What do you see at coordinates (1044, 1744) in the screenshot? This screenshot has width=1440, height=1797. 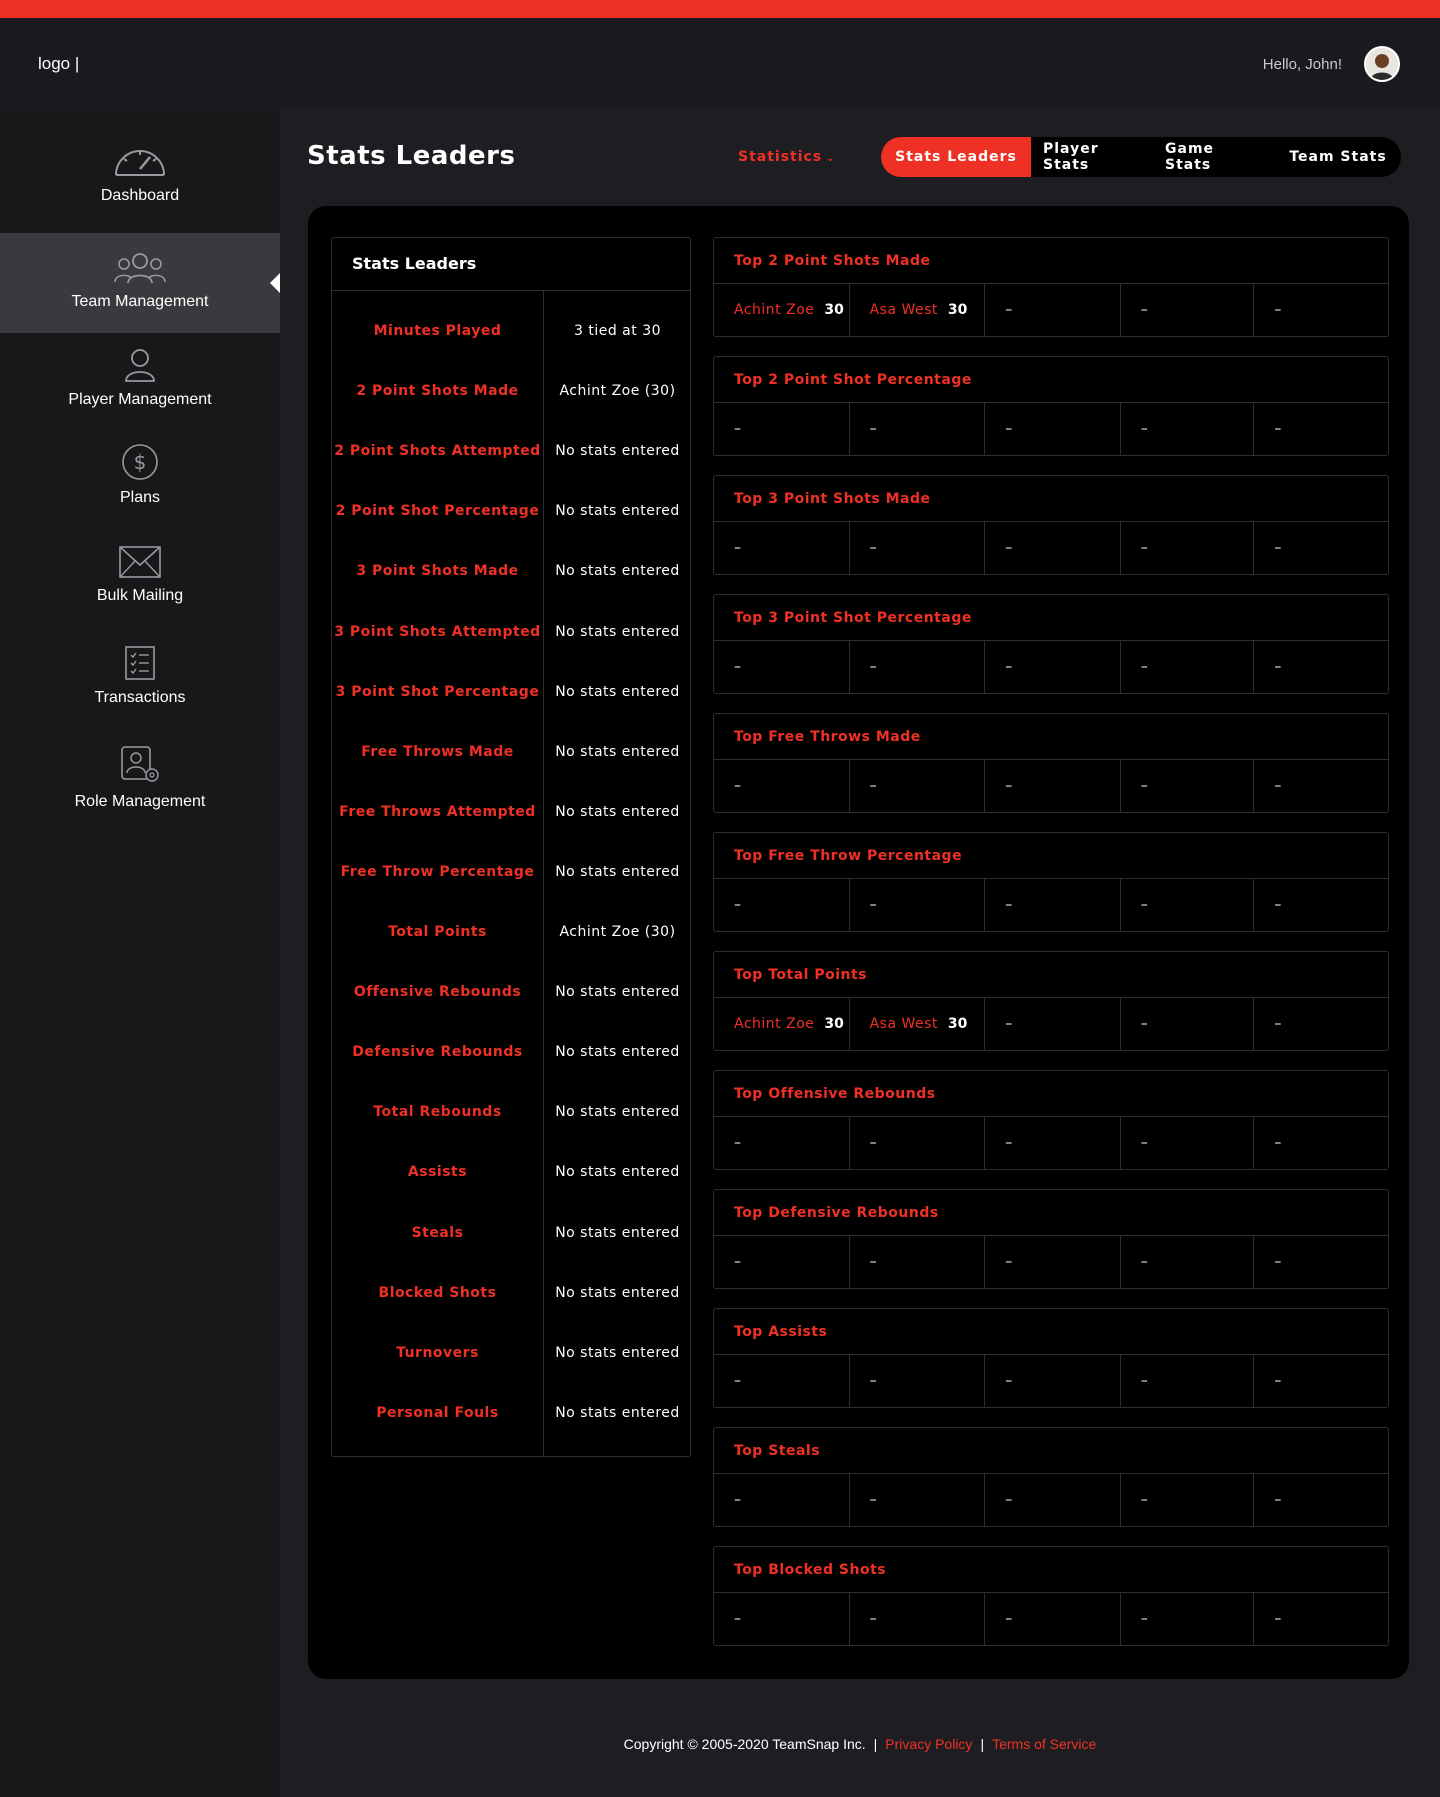 I see `terms-of-service-link: Terms of Service` at bounding box center [1044, 1744].